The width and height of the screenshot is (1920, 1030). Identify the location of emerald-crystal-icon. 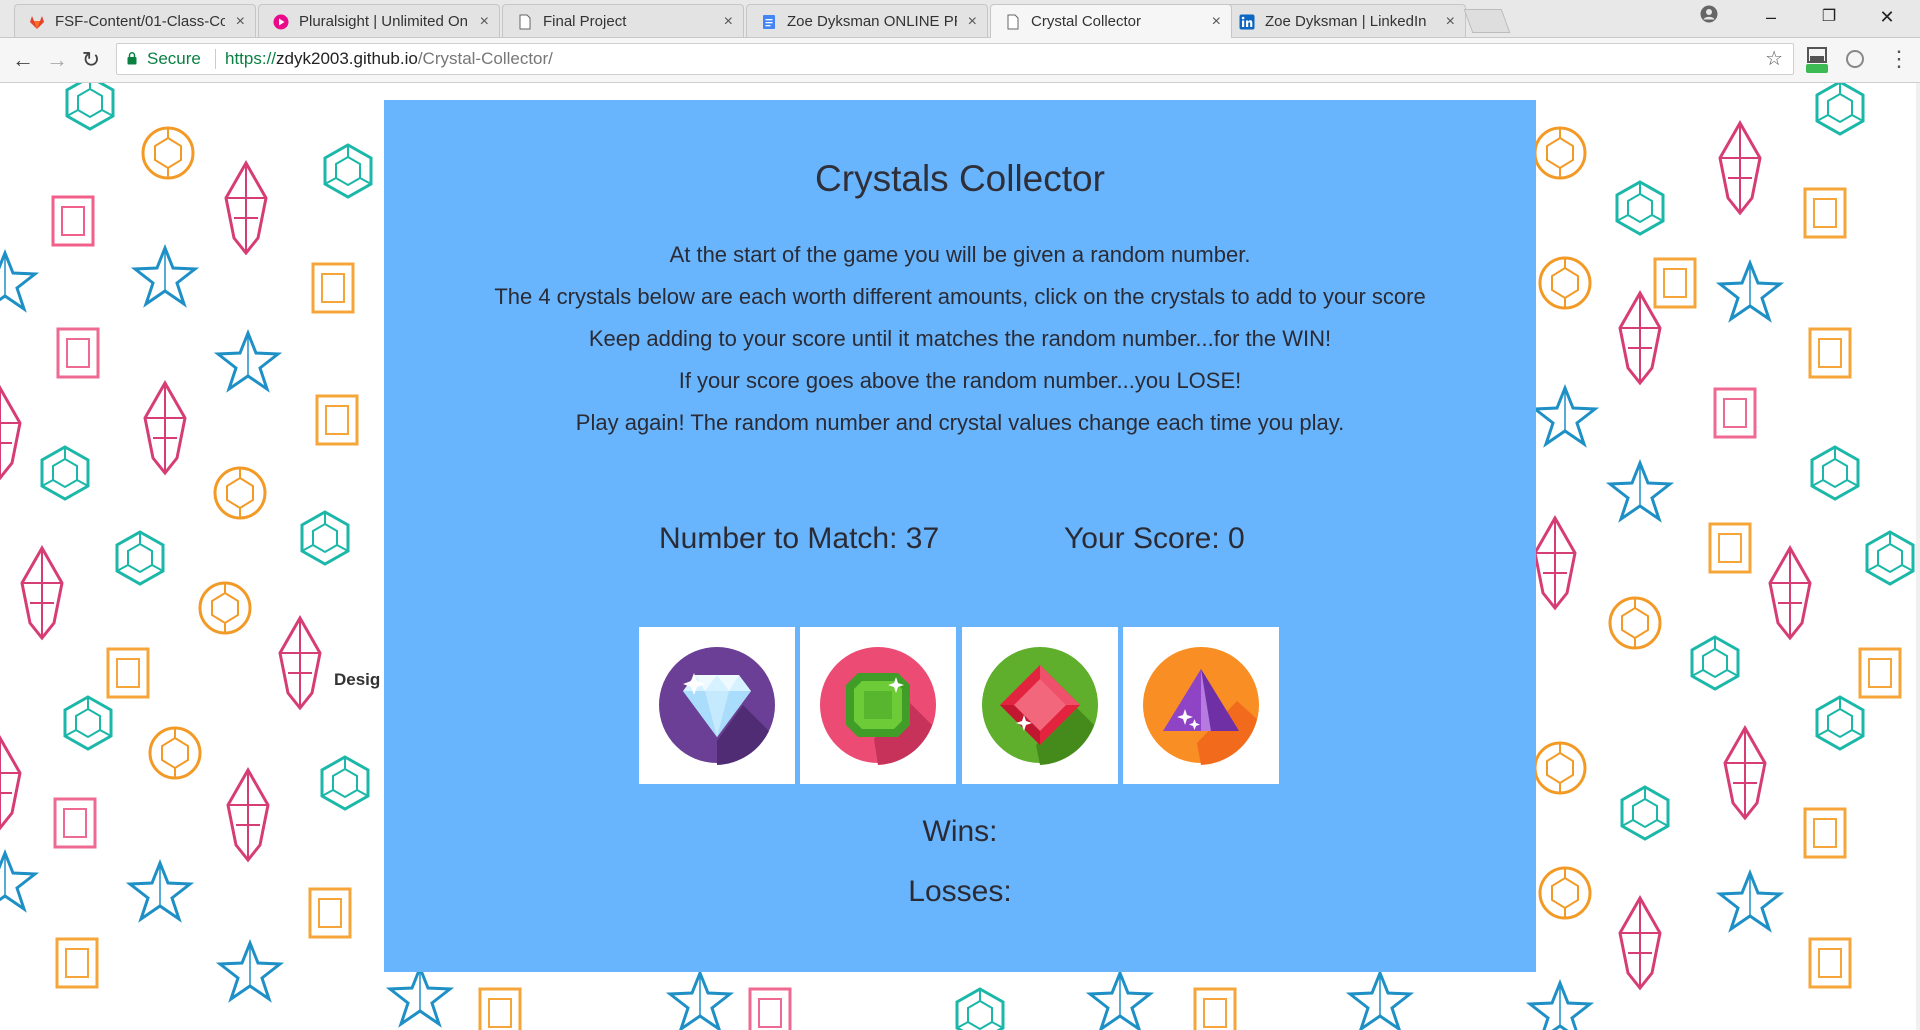
(878, 706).